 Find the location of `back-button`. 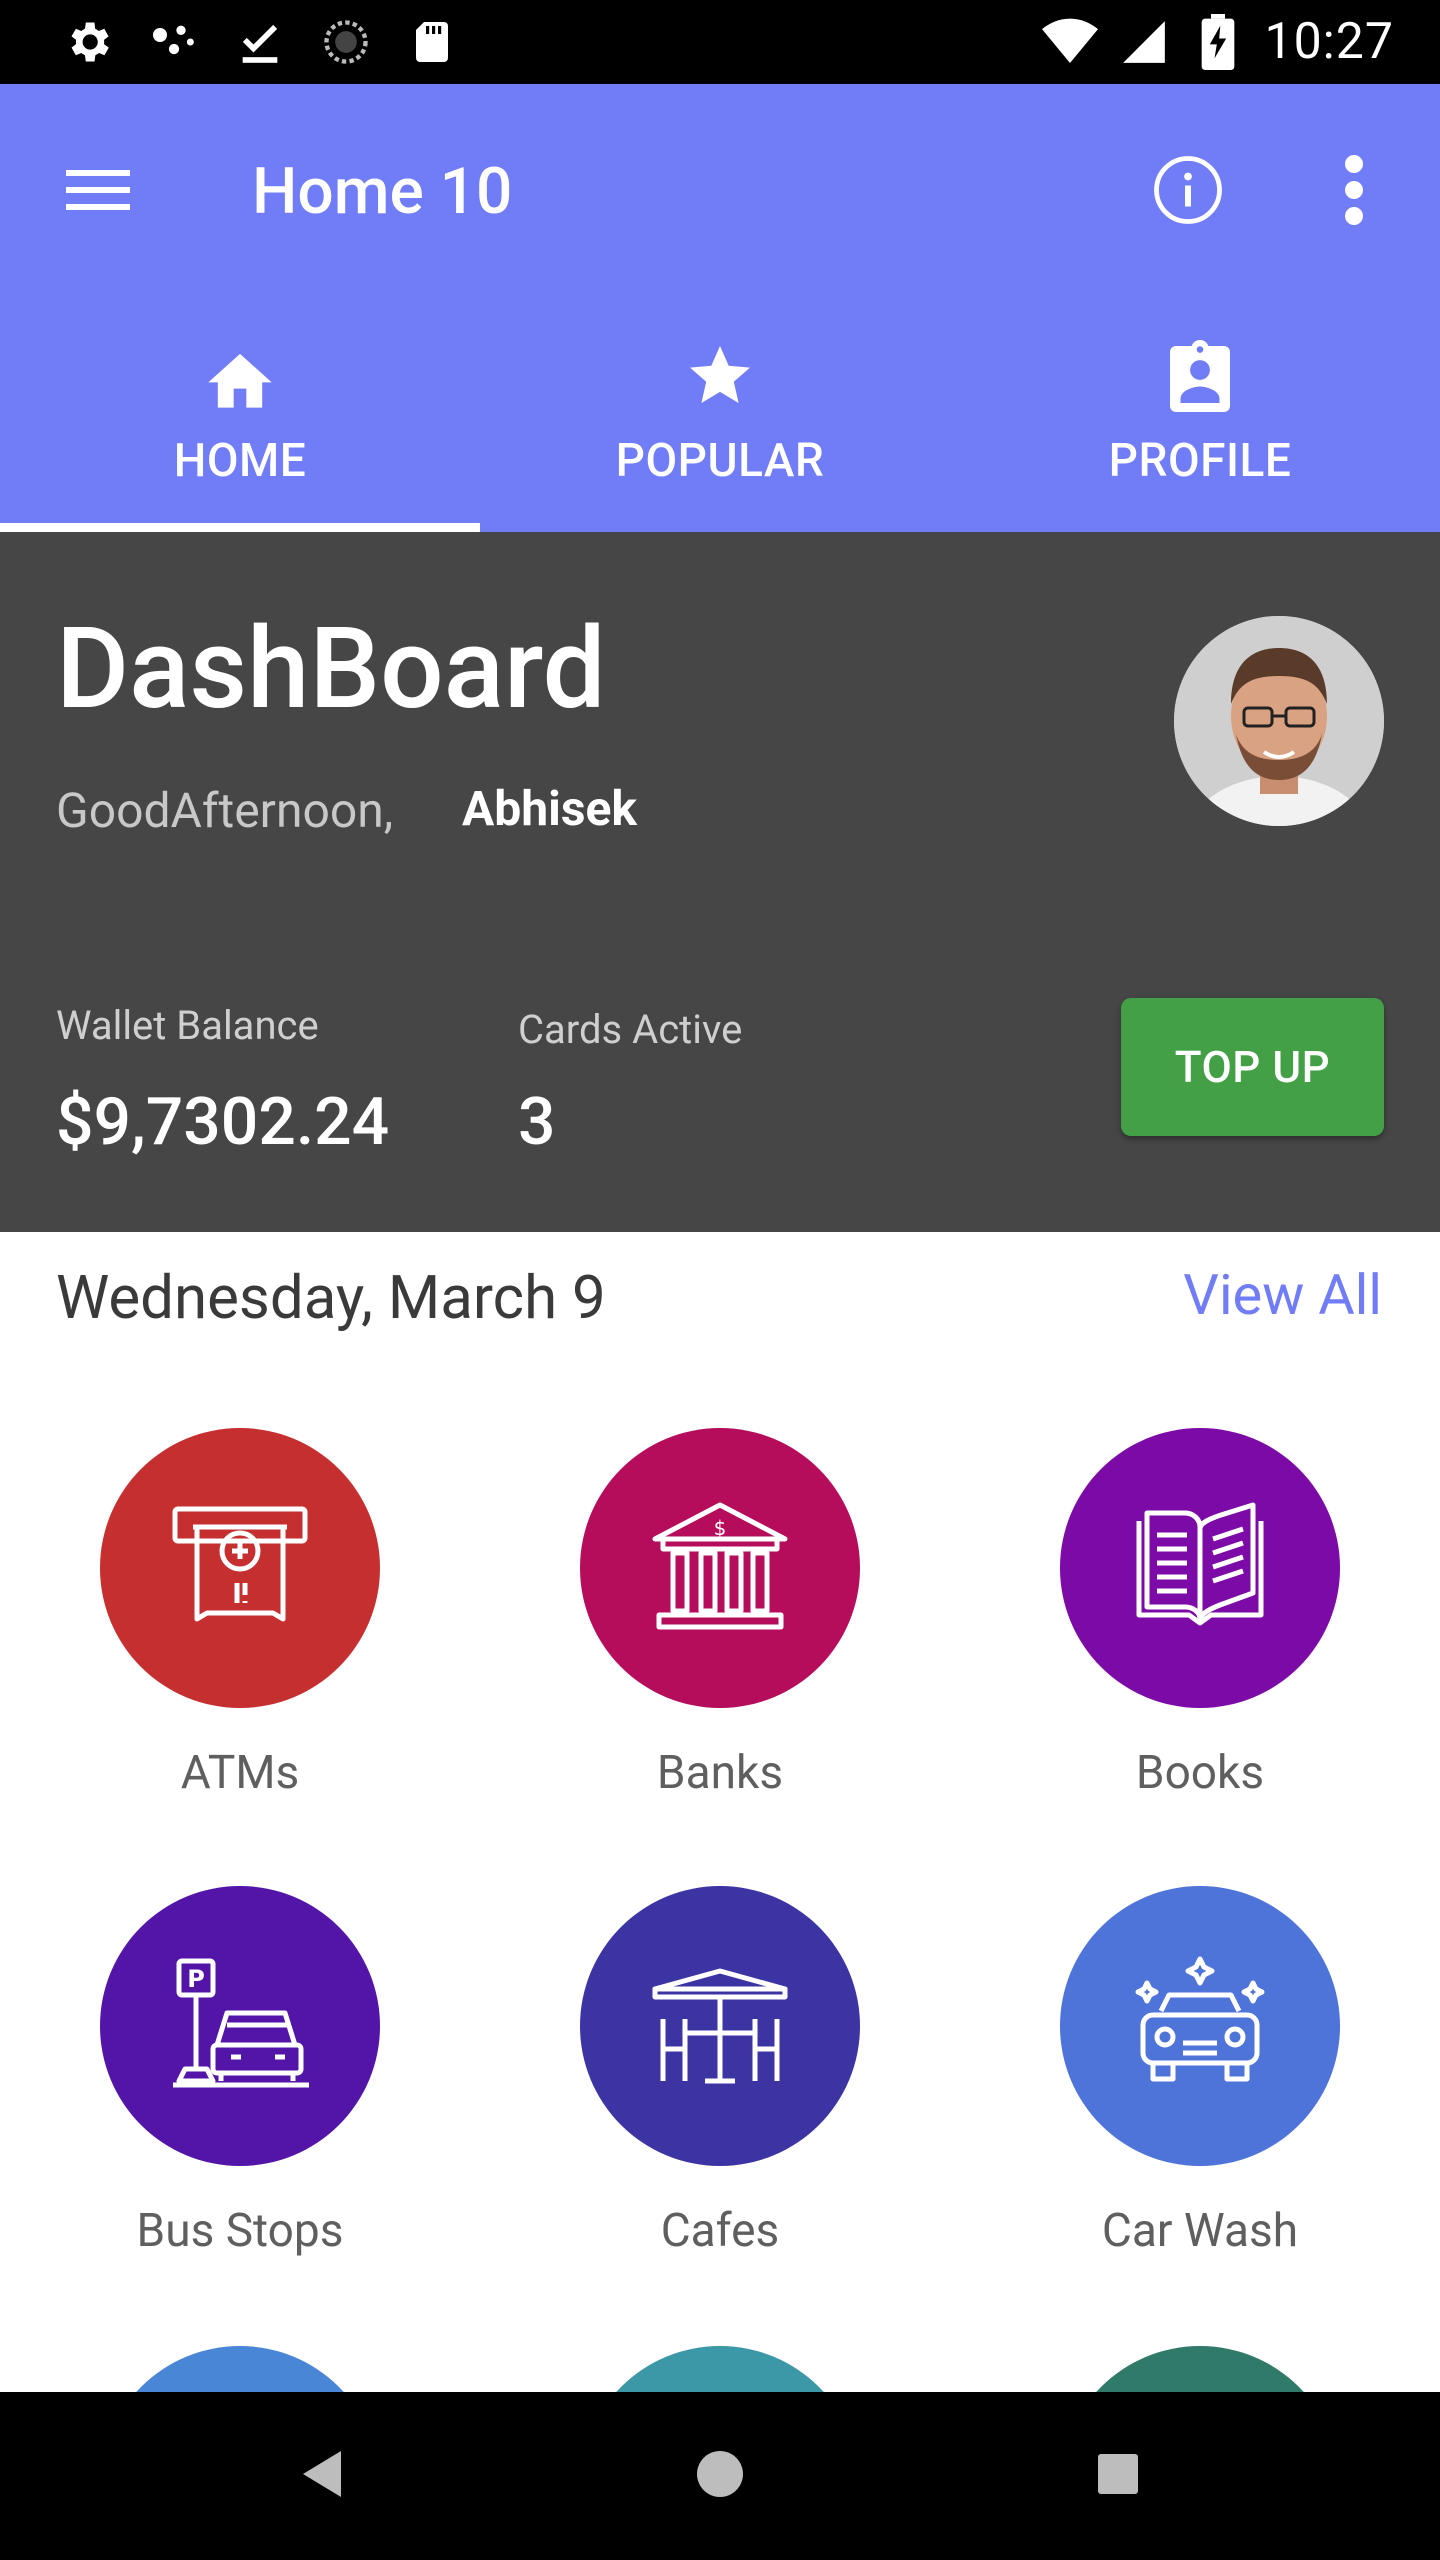

back-button is located at coordinates (322, 2476).